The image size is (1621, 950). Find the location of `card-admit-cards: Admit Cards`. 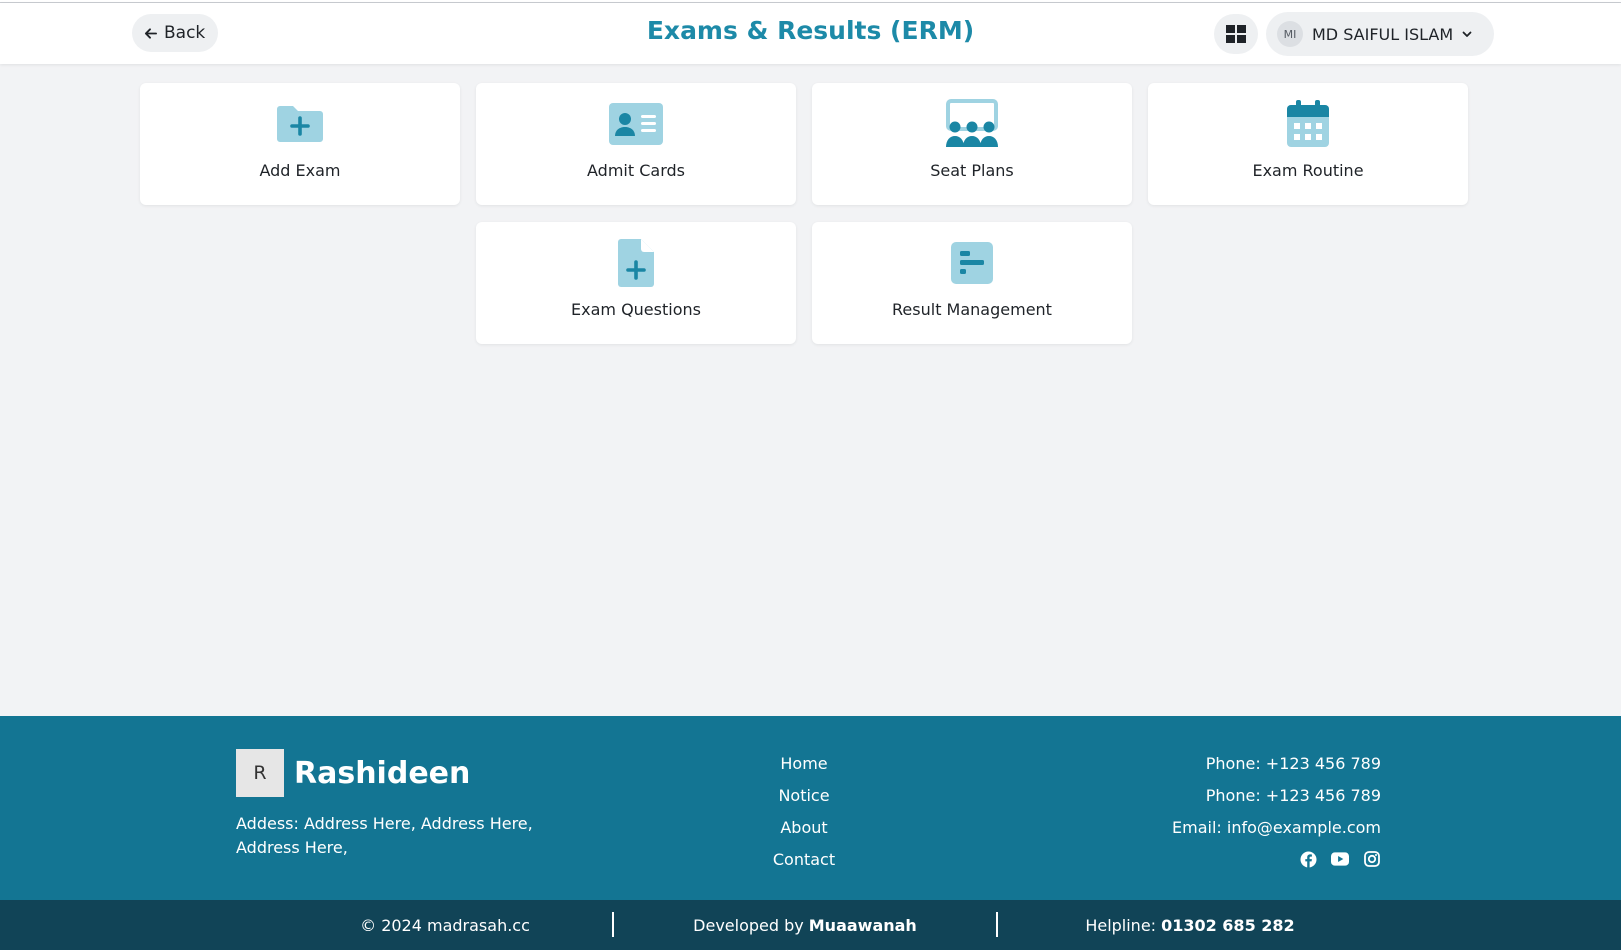

card-admit-cards: Admit Cards is located at coordinates (636, 144).